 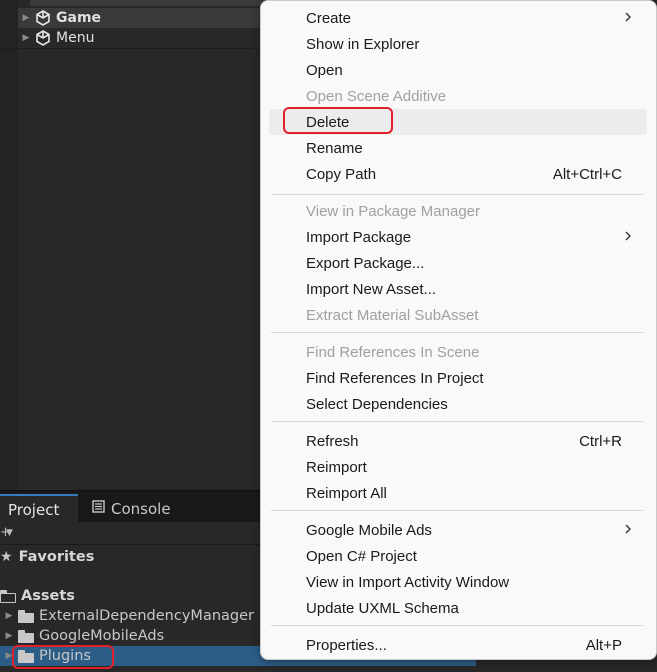 What do you see at coordinates (324, 70) in the screenshot?
I see `menu-item-label: Open` at bounding box center [324, 70].